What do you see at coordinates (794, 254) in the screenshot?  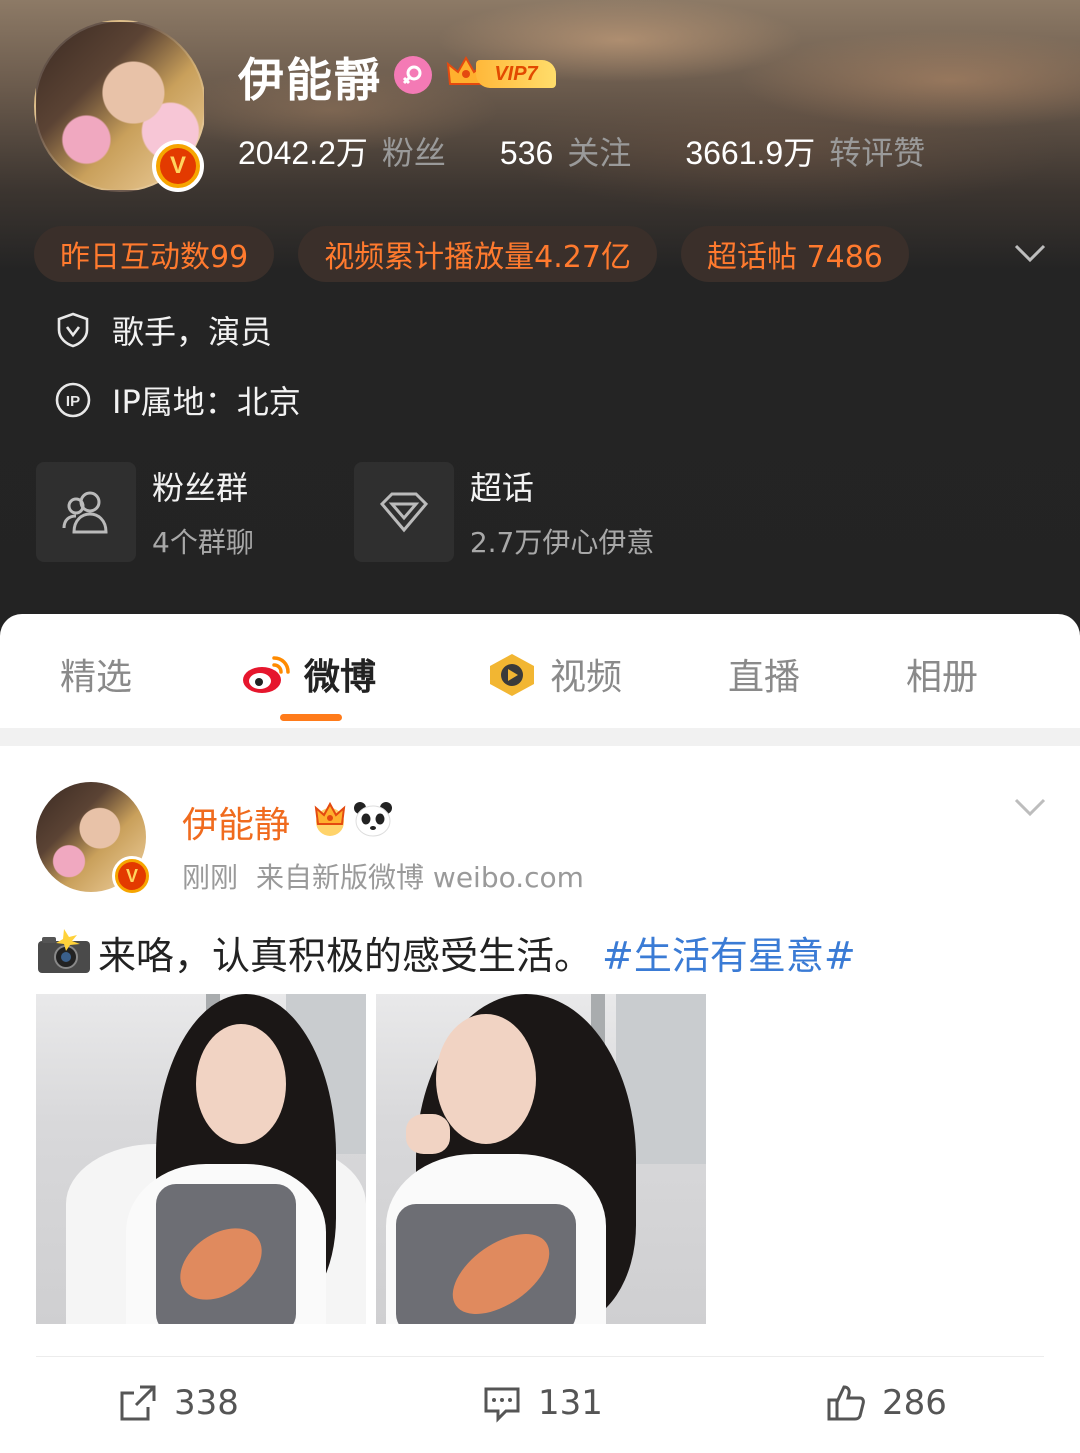 I see `chip-supertopic-posts: 超话帖 7486` at bounding box center [794, 254].